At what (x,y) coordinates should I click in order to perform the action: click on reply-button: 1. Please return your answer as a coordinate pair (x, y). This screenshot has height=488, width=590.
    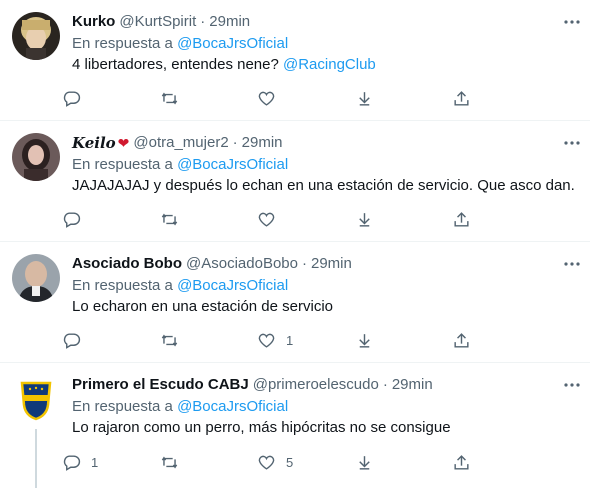
    Looking at the image, I should click on (92, 462).